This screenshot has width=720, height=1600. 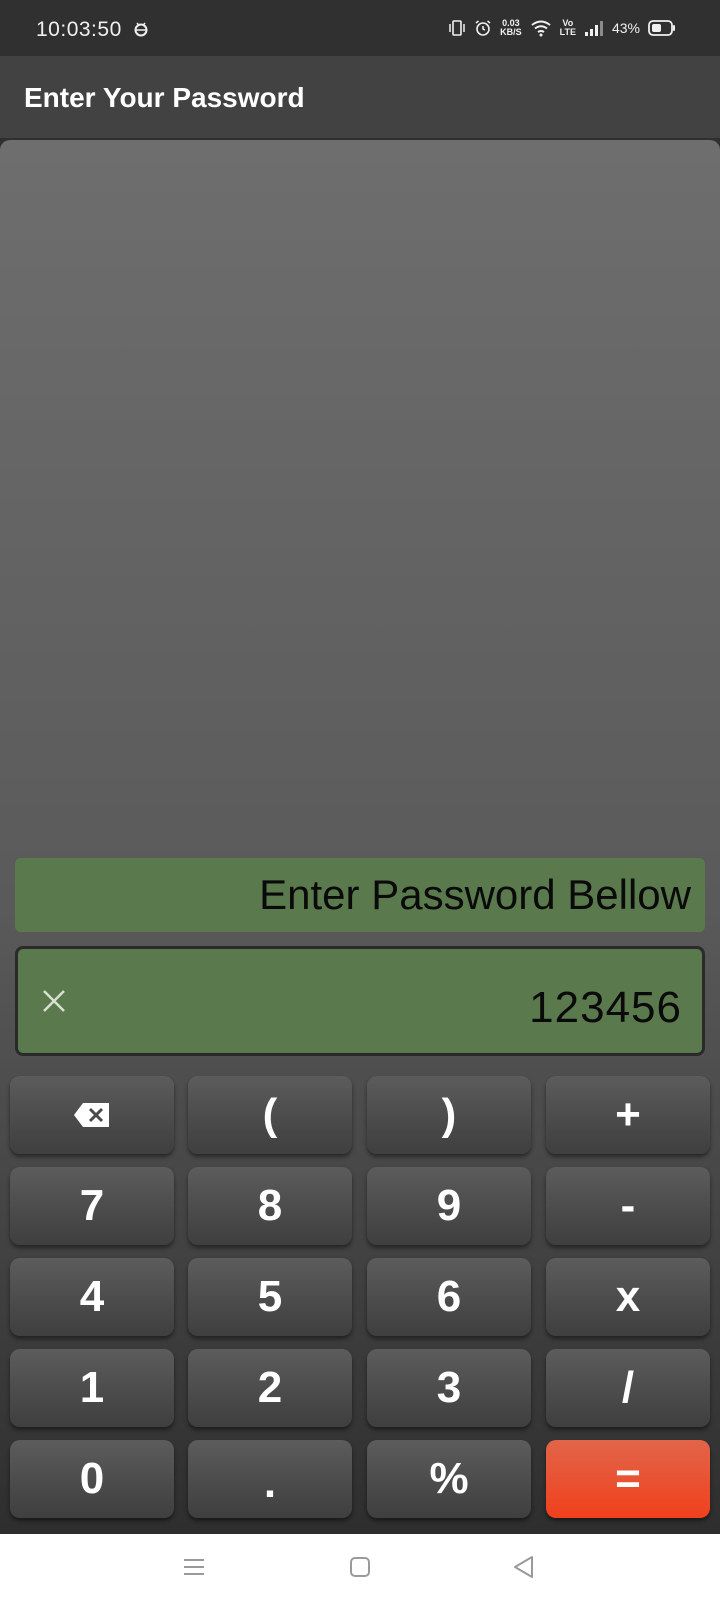 I want to click on key-equals: =, so click(x=628, y=1479).